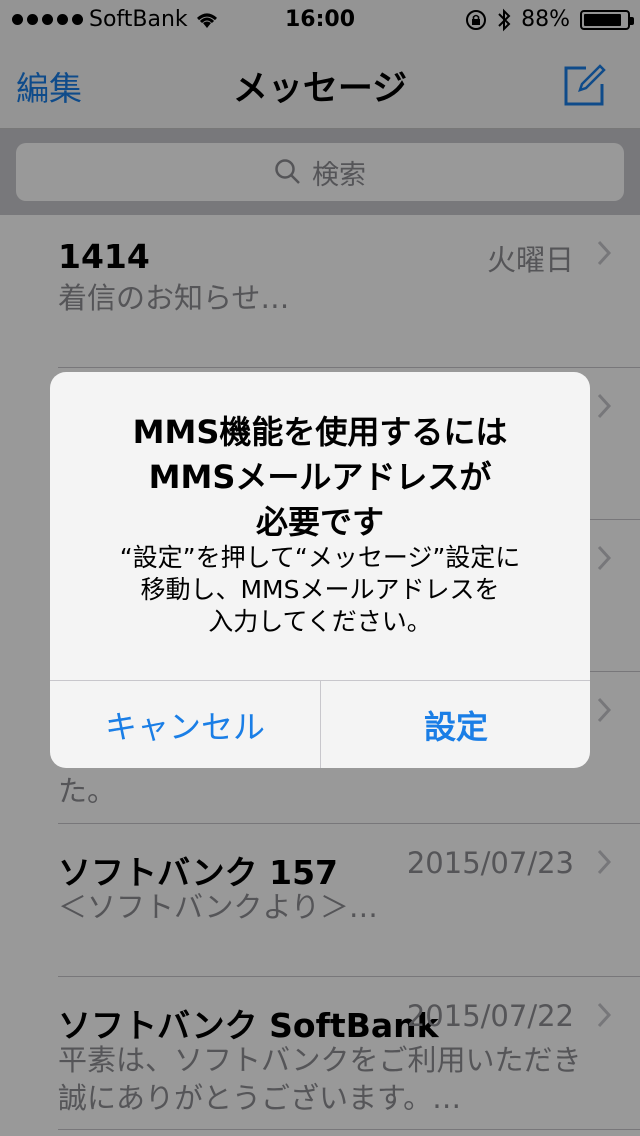 The width and height of the screenshot is (640, 1136). I want to click on alert-message-line: 移動し、MMSメールアドレスを, so click(320, 589).